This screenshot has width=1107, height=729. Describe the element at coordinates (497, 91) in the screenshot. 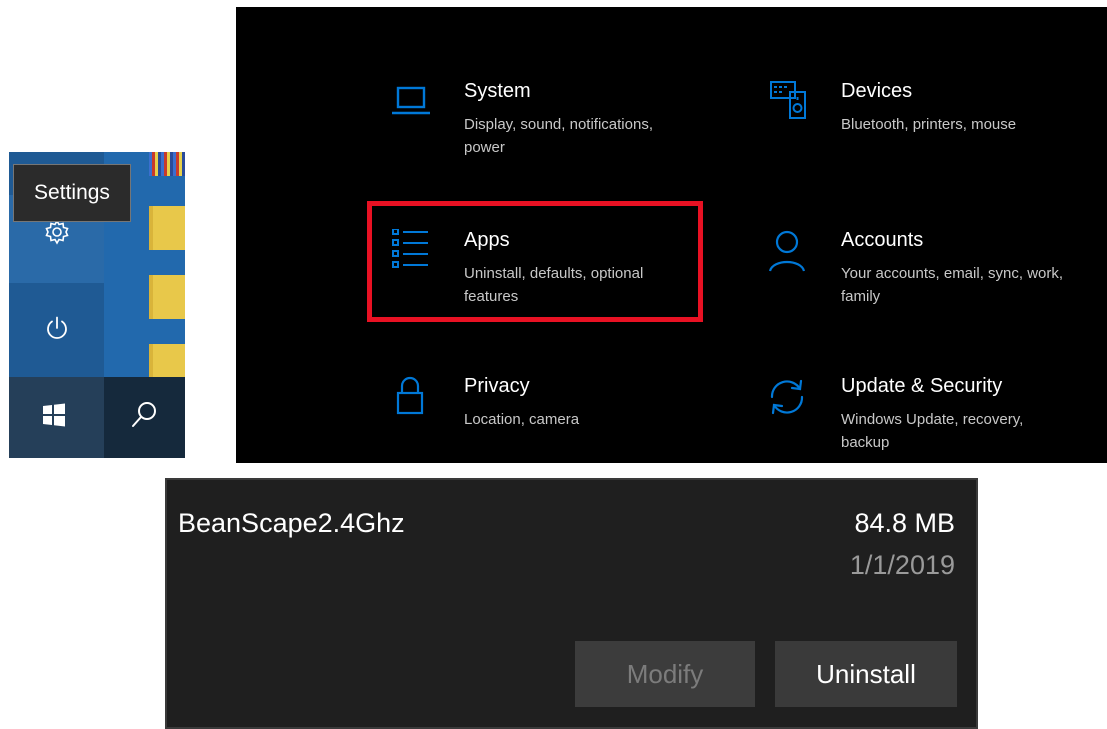

I see `setting-title: System` at that location.